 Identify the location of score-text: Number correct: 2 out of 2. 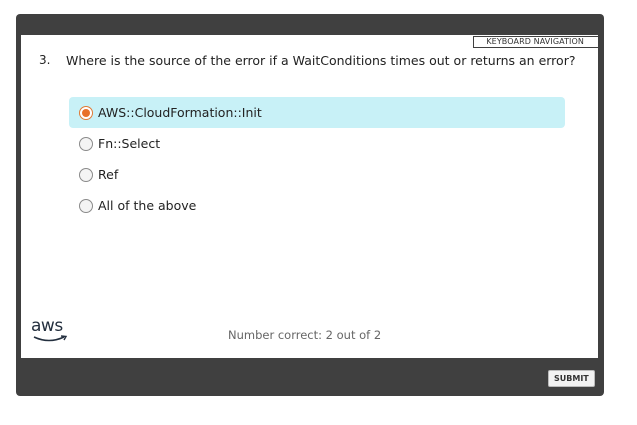
(305, 335).